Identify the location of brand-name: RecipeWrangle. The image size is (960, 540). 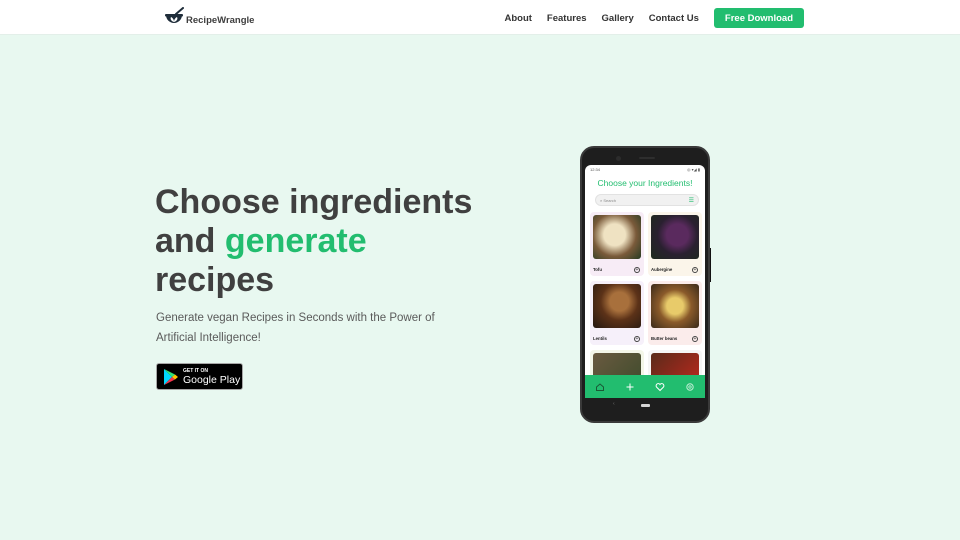
(220, 20).